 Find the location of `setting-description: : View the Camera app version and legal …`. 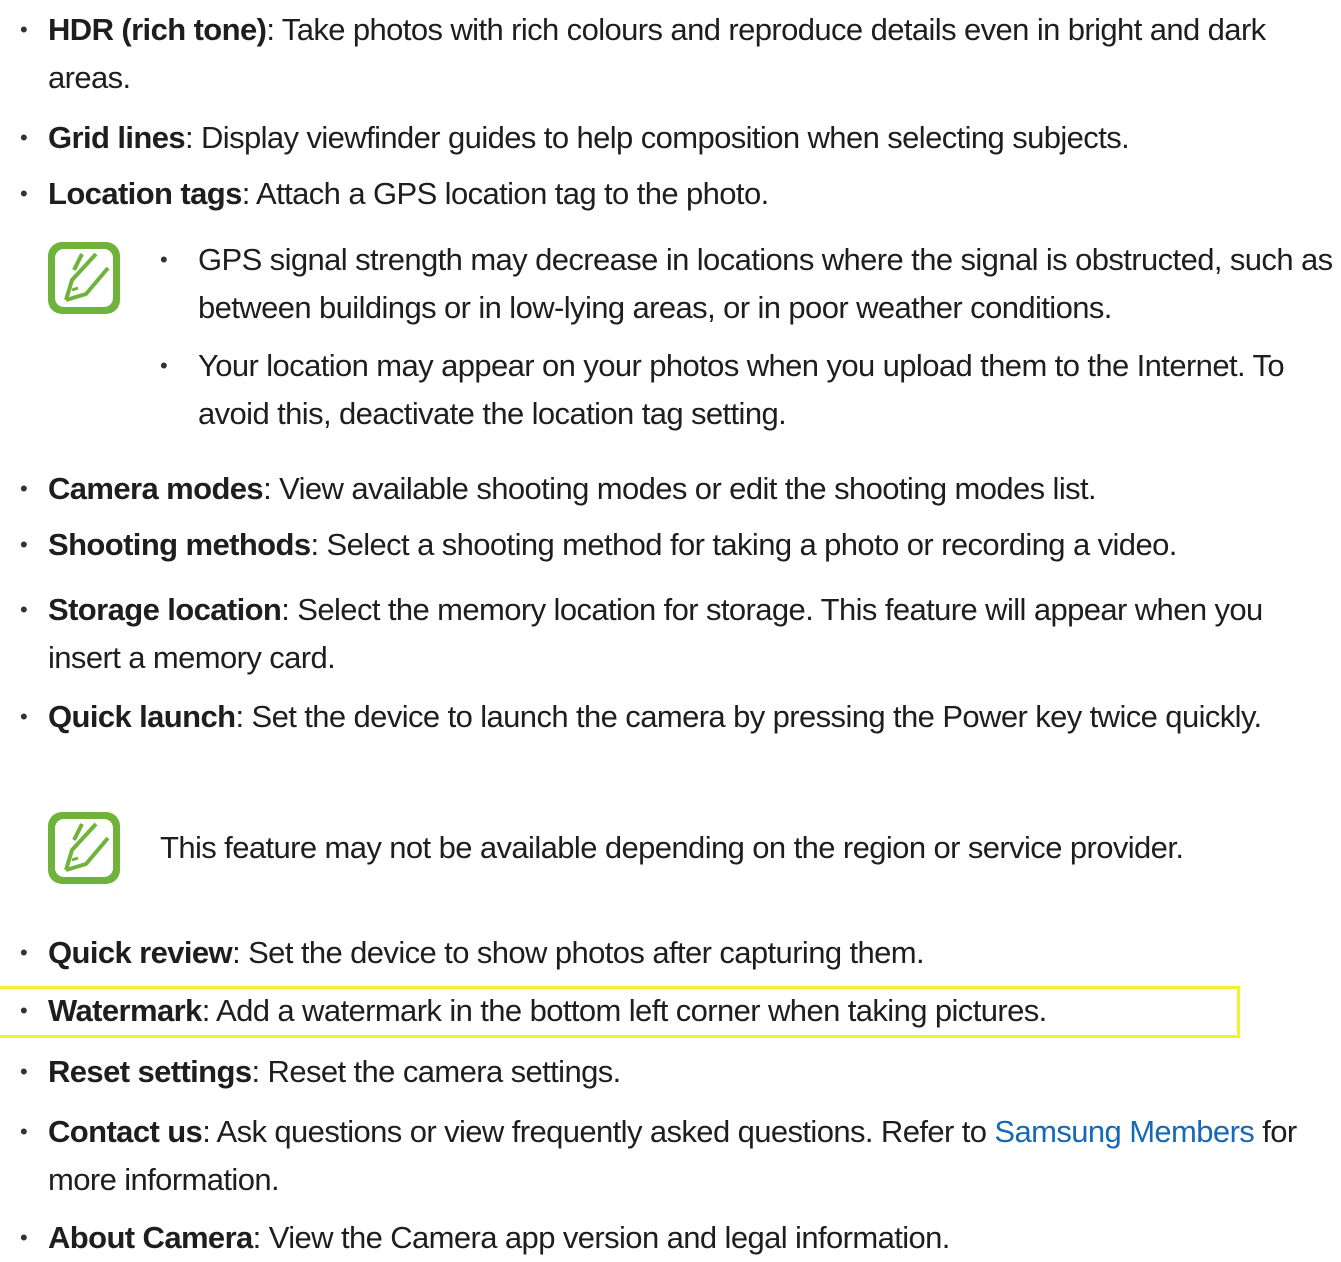

setting-description: : View the Camera app version and legal … is located at coordinates (601, 1237).